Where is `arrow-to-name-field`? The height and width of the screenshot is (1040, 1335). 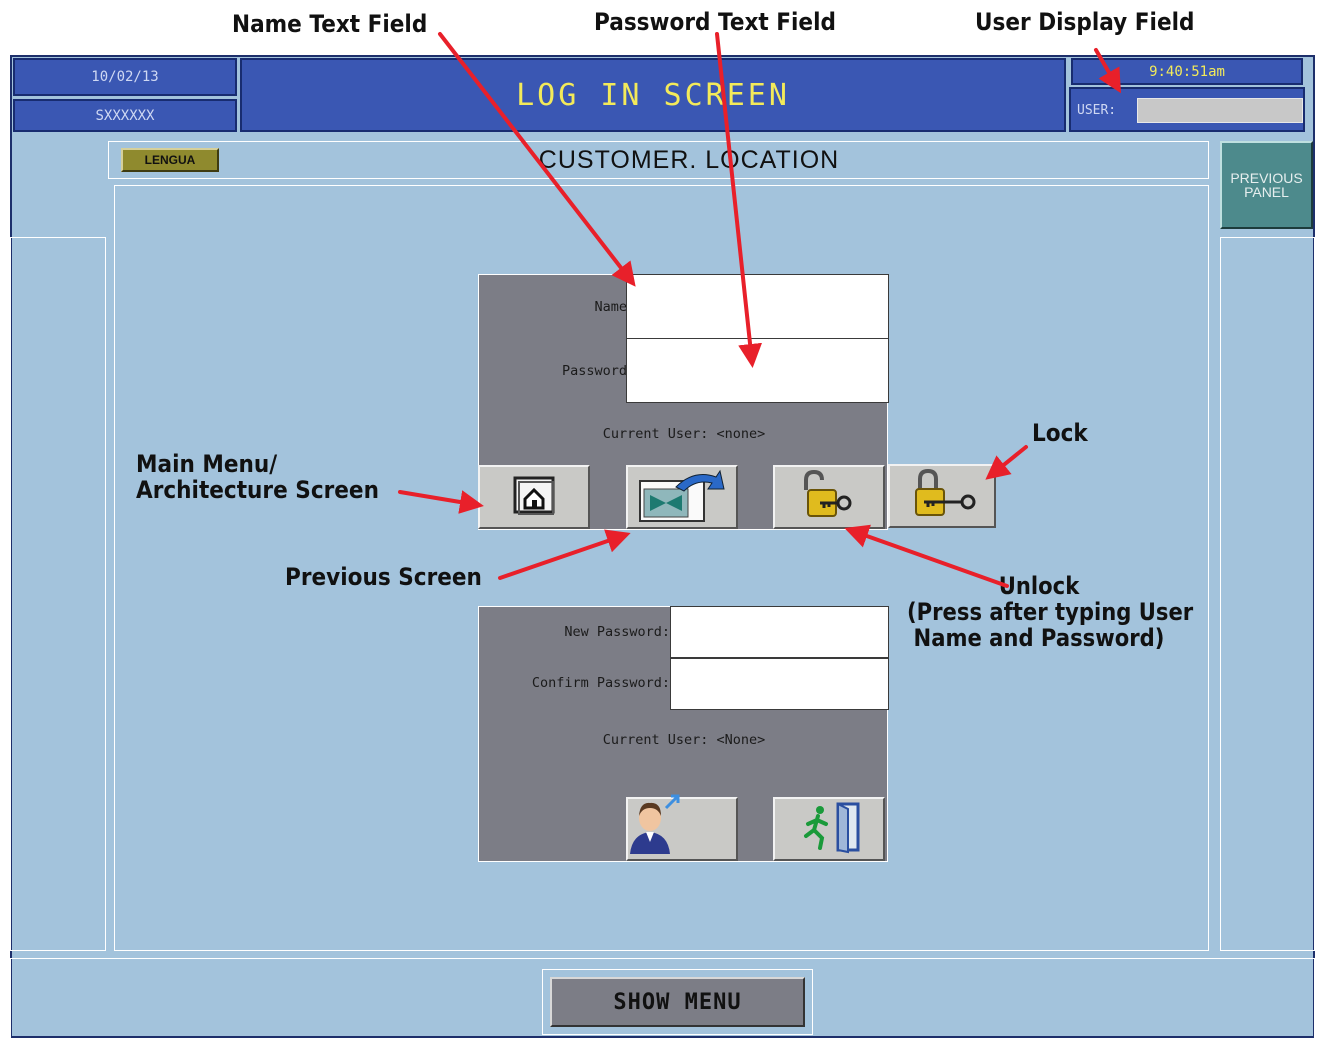
arrow-to-name-field is located at coordinates (537, 159).